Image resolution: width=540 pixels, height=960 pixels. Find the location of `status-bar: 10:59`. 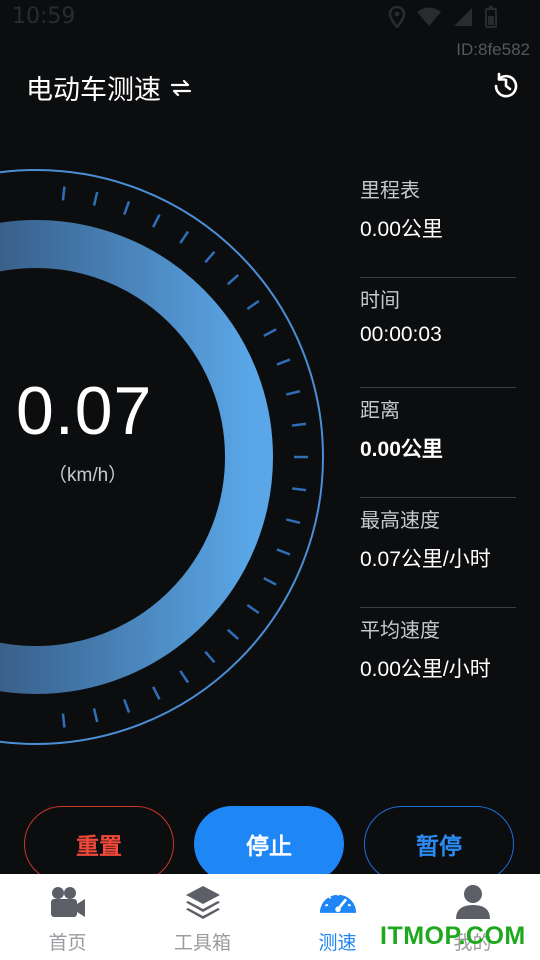

status-bar: 10:59 is located at coordinates (270, 19).